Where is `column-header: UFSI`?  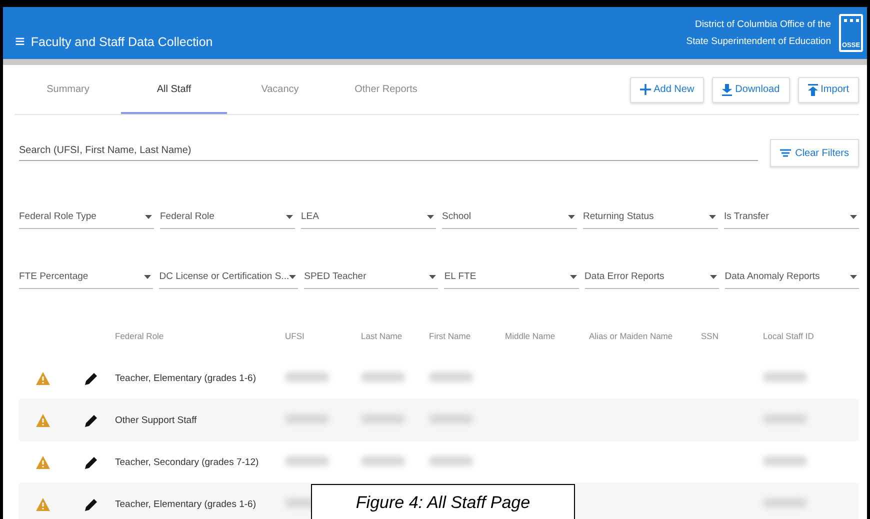
column-header: UFSI is located at coordinates (295, 336).